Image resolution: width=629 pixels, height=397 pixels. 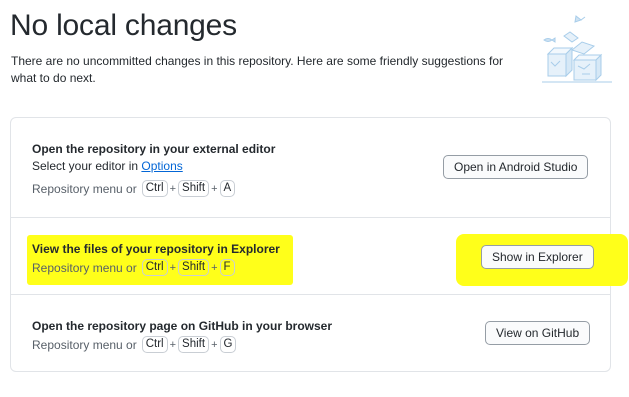 I want to click on keyboard-shortcut: Repository menu or Ctrl + Shift + F, so click(x=134, y=267).